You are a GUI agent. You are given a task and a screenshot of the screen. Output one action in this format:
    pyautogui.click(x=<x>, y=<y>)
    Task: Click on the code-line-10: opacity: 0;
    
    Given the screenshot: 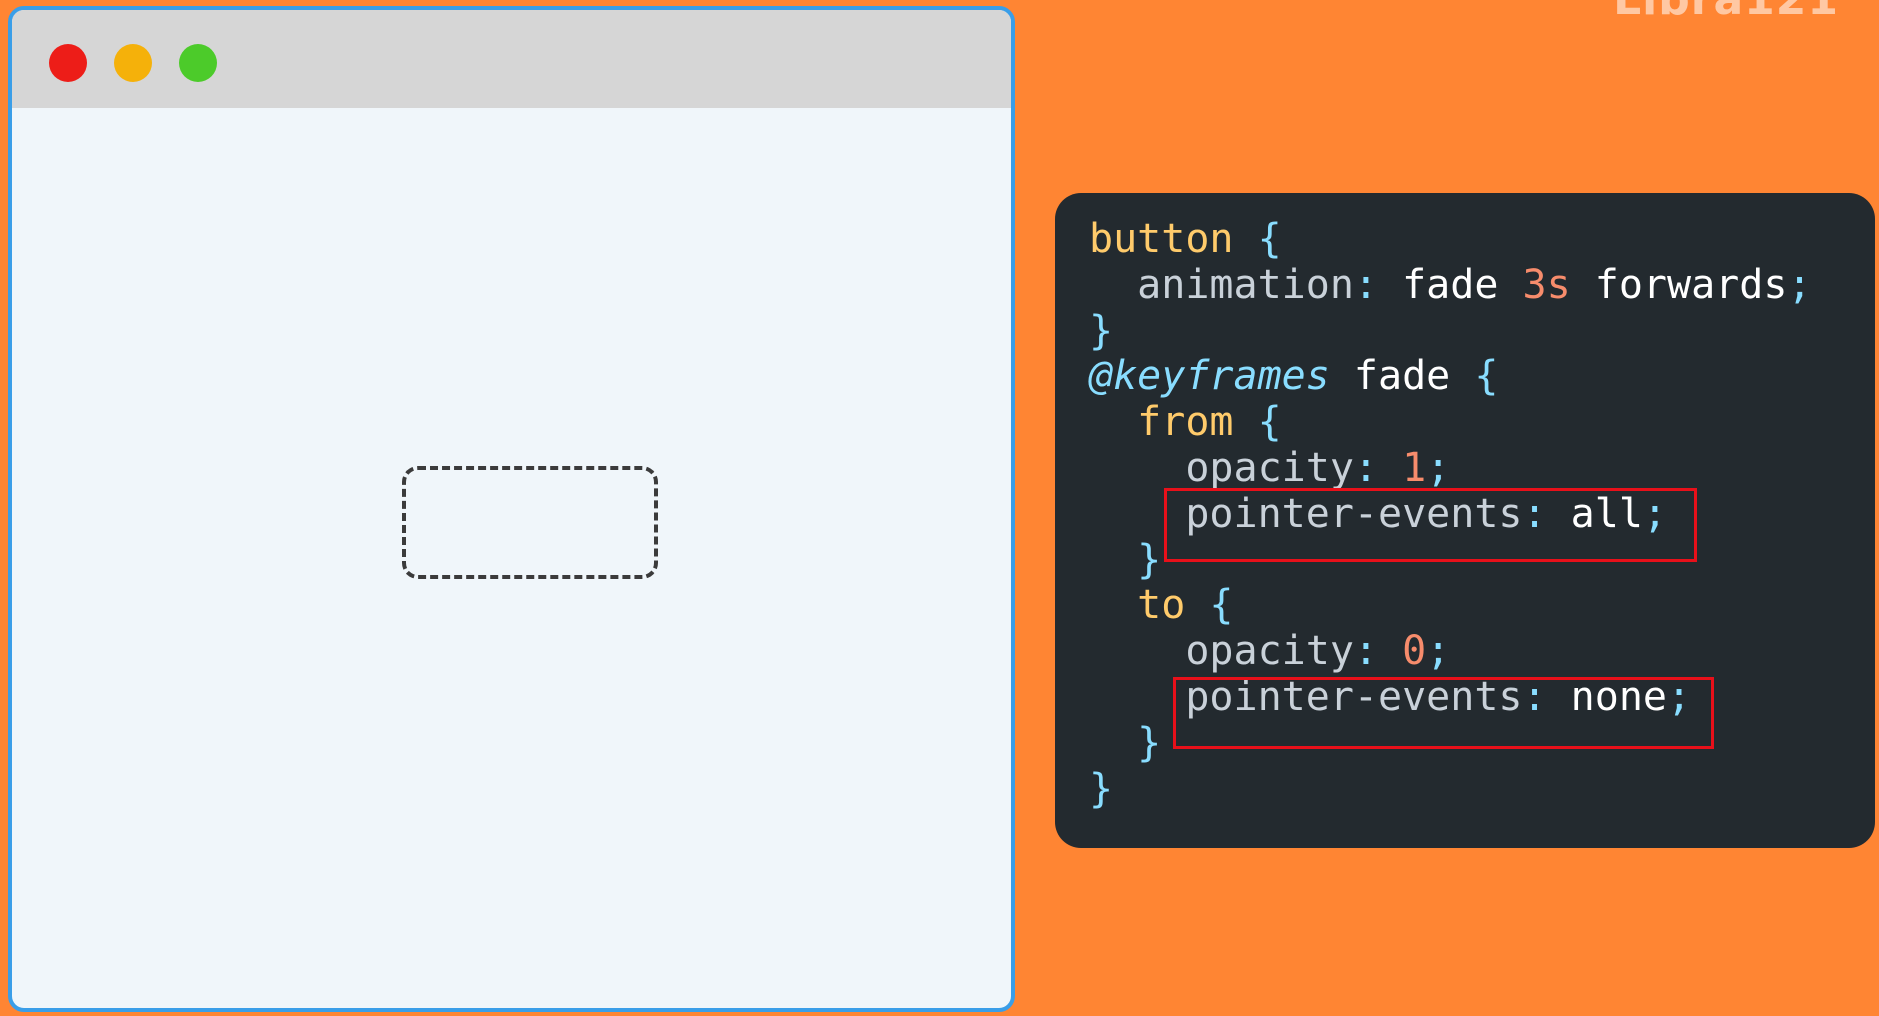 What is the action you would take?
    pyautogui.click(x=1269, y=651)
    